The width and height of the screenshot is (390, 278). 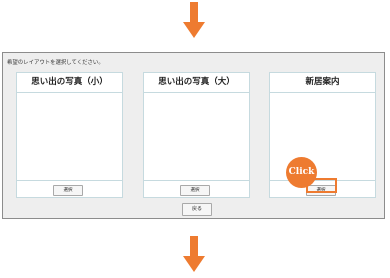 What do you see at coordinates (301, 172) in the screenshot?
I see `click-callout-badge: Click` at bounding box center [301, 172].